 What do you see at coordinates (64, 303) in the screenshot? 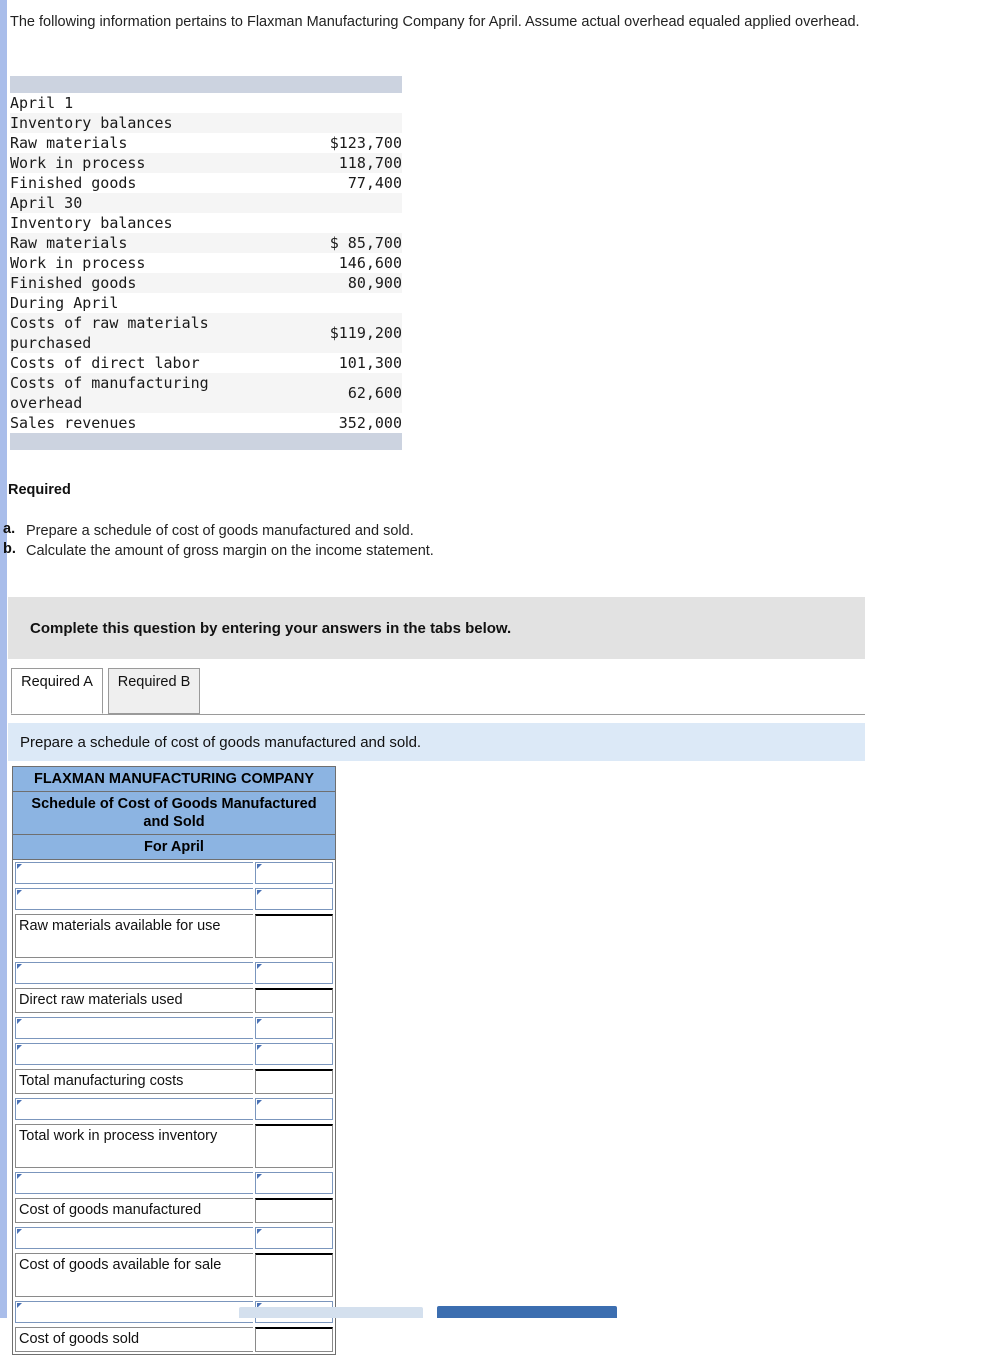
I see `table-row-label: During April` at bounding box center [64, 303].